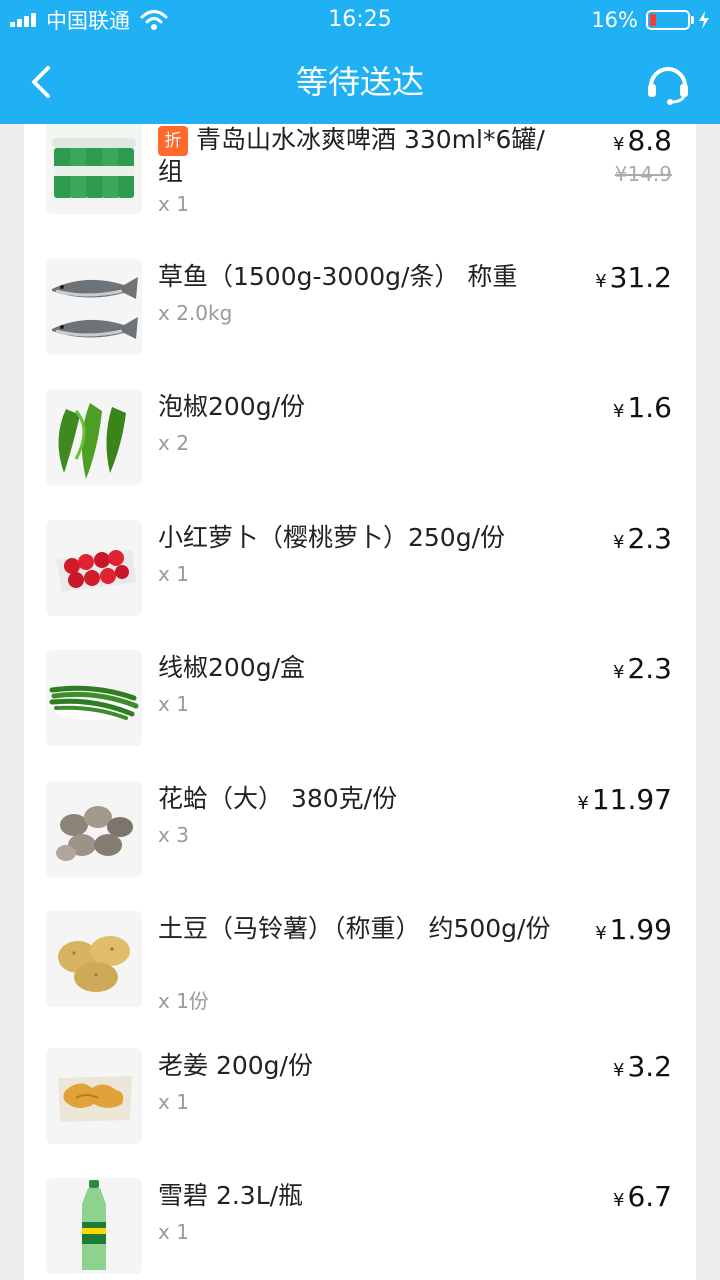 This screenshot has width=720, height=1280. What do you see at coordinates (231, 1195) in the screenshot?
I see `item-name: 雪碧 2.3L/瓶` at bounding box center [231, 1195].